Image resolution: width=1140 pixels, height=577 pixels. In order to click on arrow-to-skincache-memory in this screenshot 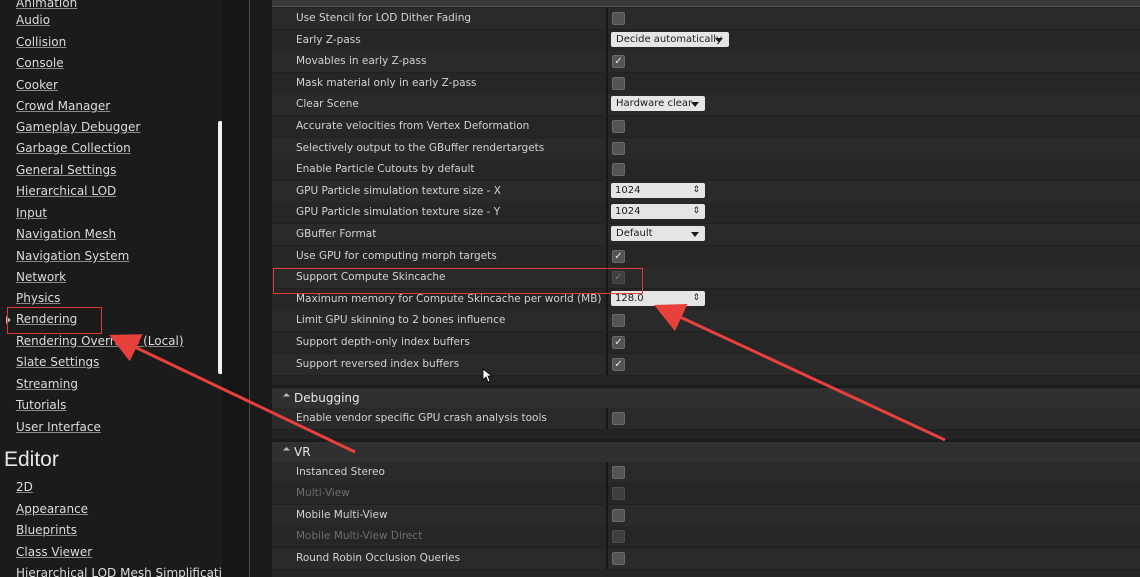, I will do `click(800, 372)`.